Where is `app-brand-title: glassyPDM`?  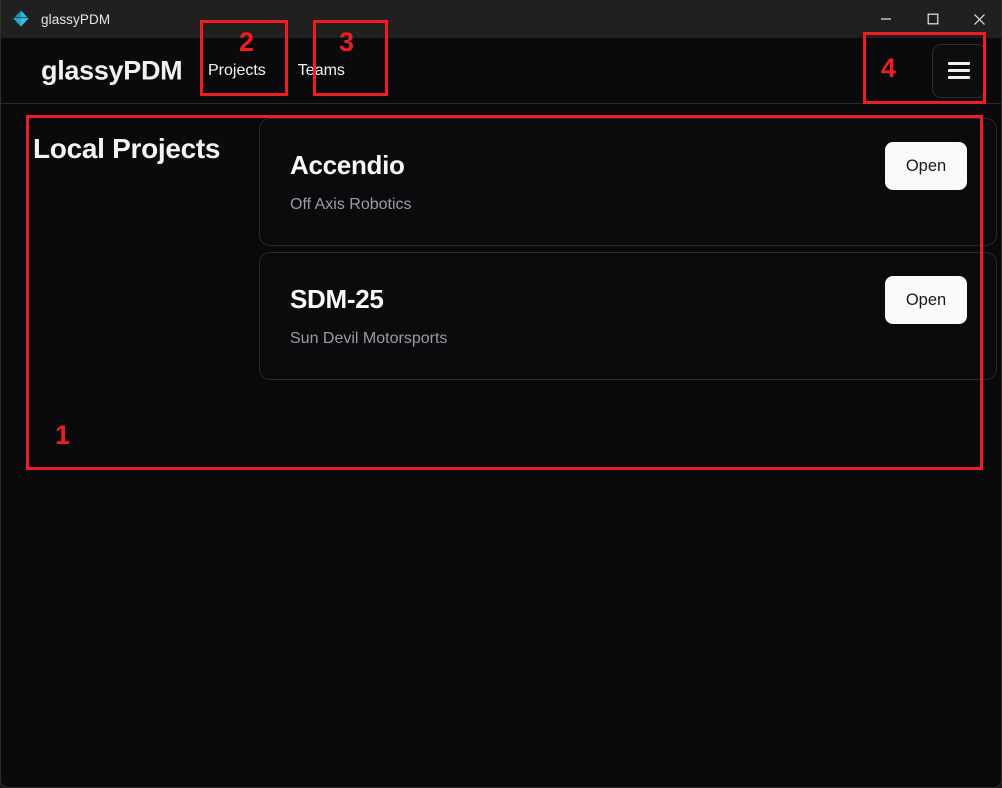
app-brand-title: glassyPDM is located at coordinates (112, 70).